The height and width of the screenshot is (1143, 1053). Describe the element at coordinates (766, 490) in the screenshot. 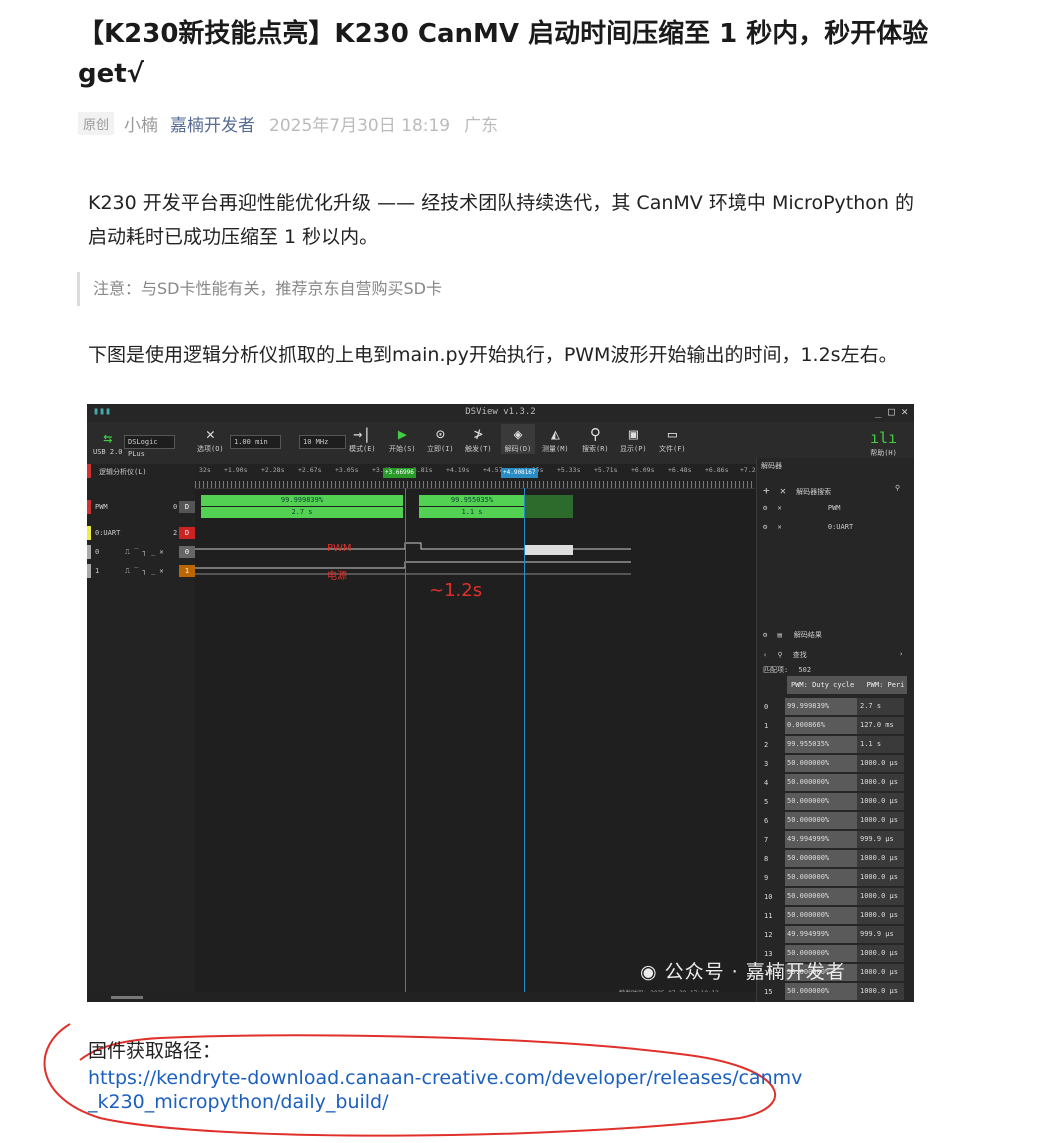

I see `add-icon: +` at that location.